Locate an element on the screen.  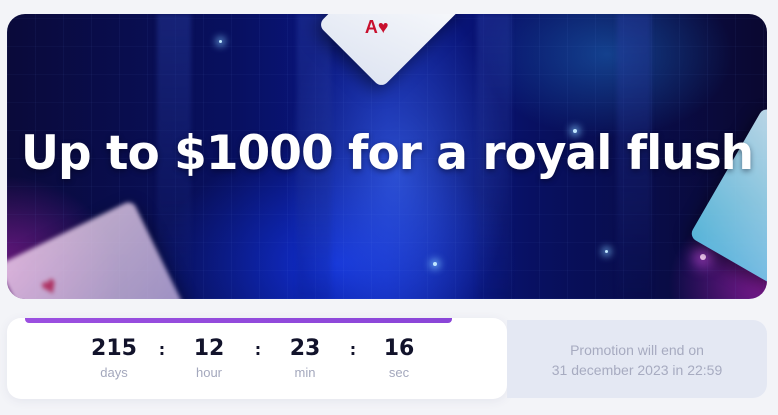
countdown-seconds: 16 sec is located at coordinates (399, 358).